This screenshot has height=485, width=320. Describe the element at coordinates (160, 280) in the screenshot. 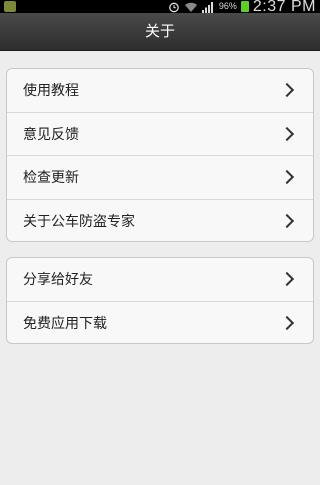

I see `menu-item-share: 分享给好友` at that location.